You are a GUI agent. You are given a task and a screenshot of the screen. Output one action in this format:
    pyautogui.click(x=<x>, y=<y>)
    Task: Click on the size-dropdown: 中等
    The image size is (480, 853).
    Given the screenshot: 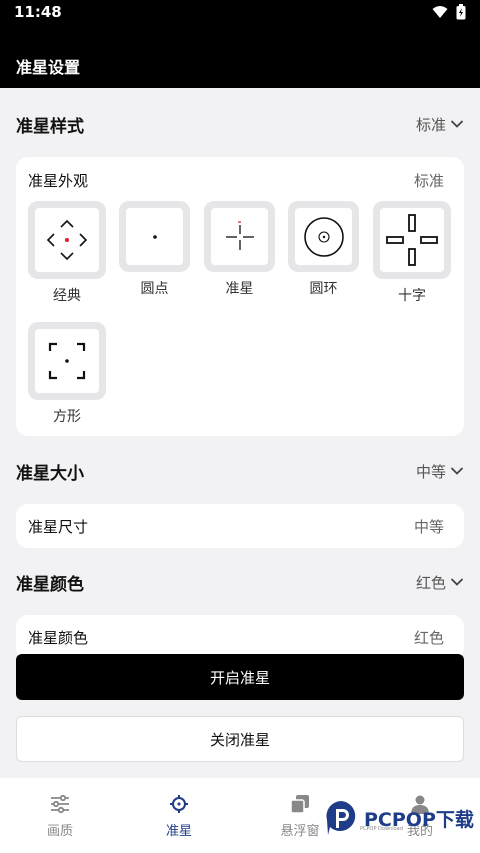 What is the action you would take?
    pyautogui.click(x=440, y=471)
    